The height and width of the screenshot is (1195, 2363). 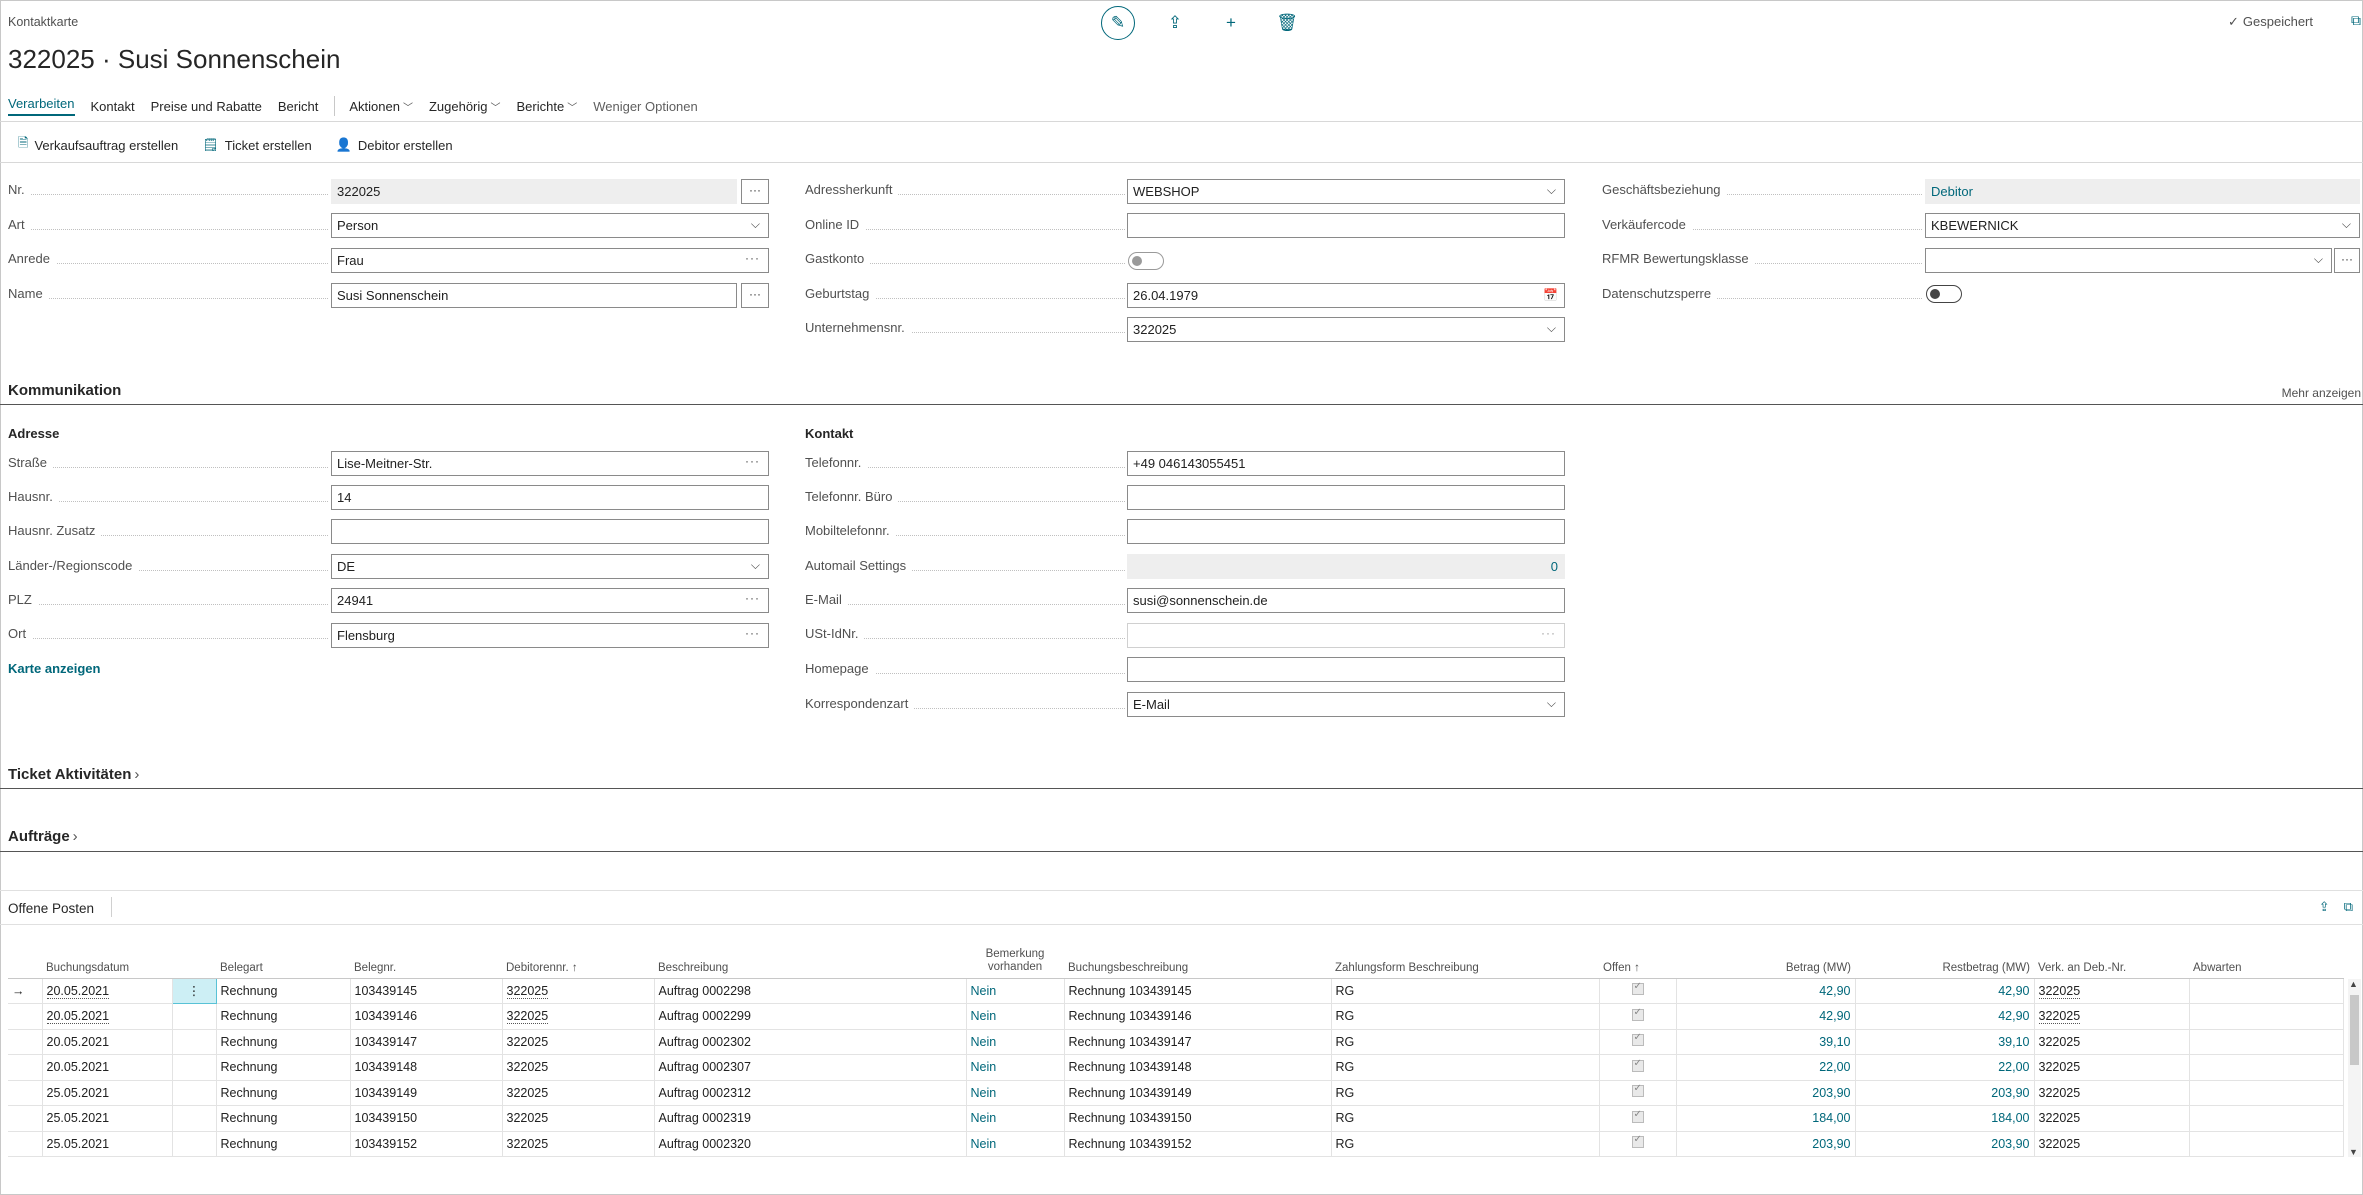 What do you see at coordinates (1197, 959) in the screenshot?
I see `col-buchungsbeschreibung: Buchungsbeschreibung` at bounding box center [1197, 959].